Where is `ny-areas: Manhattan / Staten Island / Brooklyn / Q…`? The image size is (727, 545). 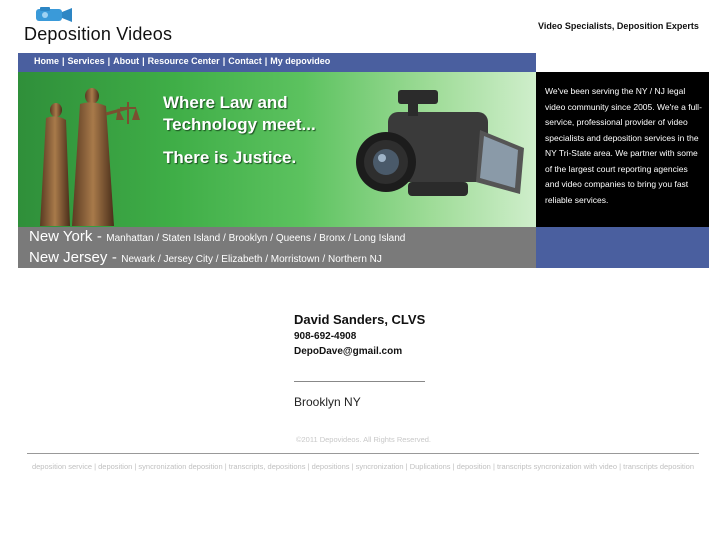 ny-areas: Manhattan / Staten Island / Brooklyn / Q… is located at coordinates (256, 238).